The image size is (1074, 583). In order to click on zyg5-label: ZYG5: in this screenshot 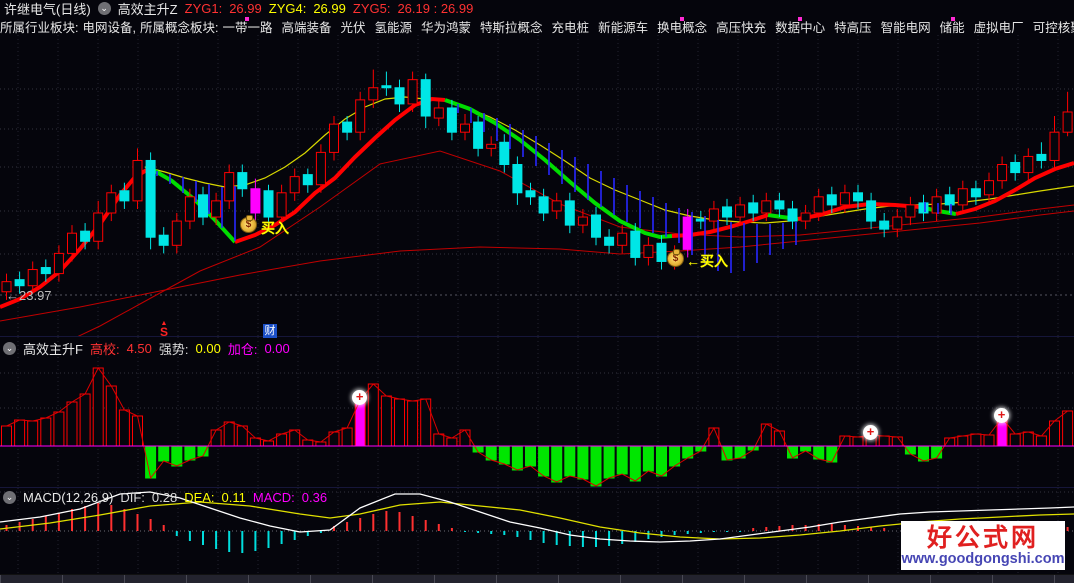, I will do `click(371, 8)`.